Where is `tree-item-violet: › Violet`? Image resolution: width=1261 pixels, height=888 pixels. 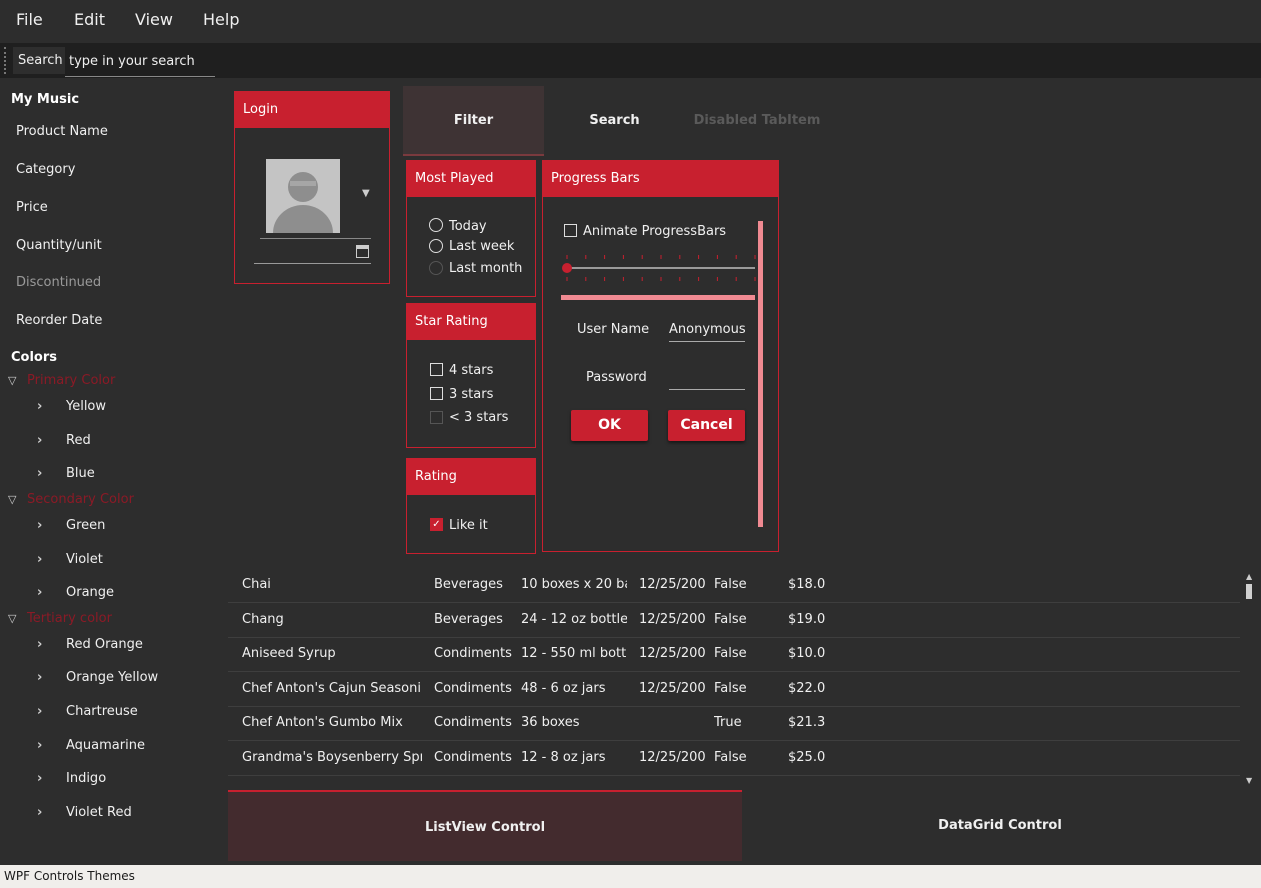 tree-item-violet: › Violet is located at coordinates (70, 559).